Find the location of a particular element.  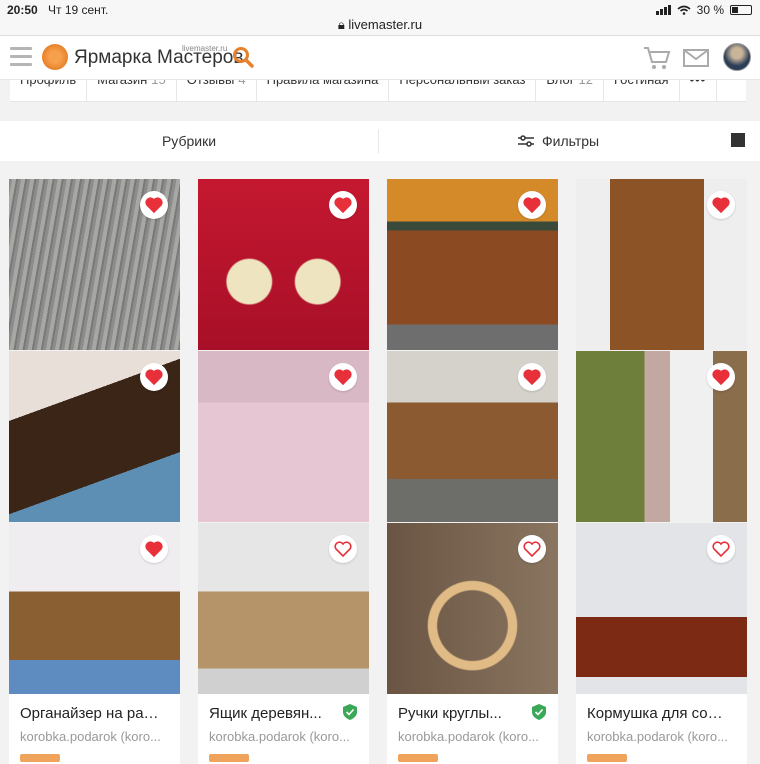

divider is located at coordinates (378, 141).